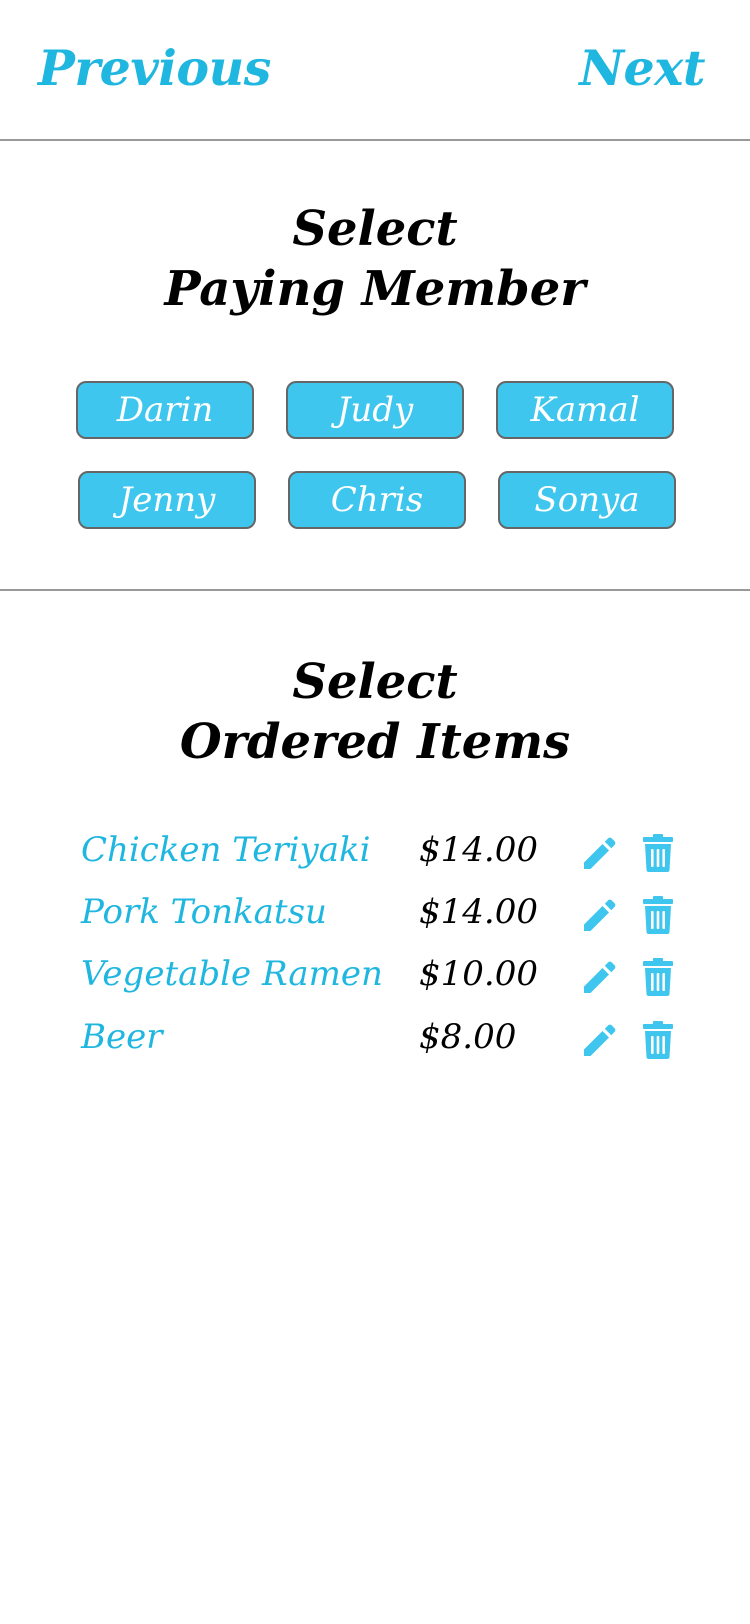 This screenshot has height=1624, width=750. I want to click on list-item: Chicken Teriyaki $14.00, so click(375, 851).